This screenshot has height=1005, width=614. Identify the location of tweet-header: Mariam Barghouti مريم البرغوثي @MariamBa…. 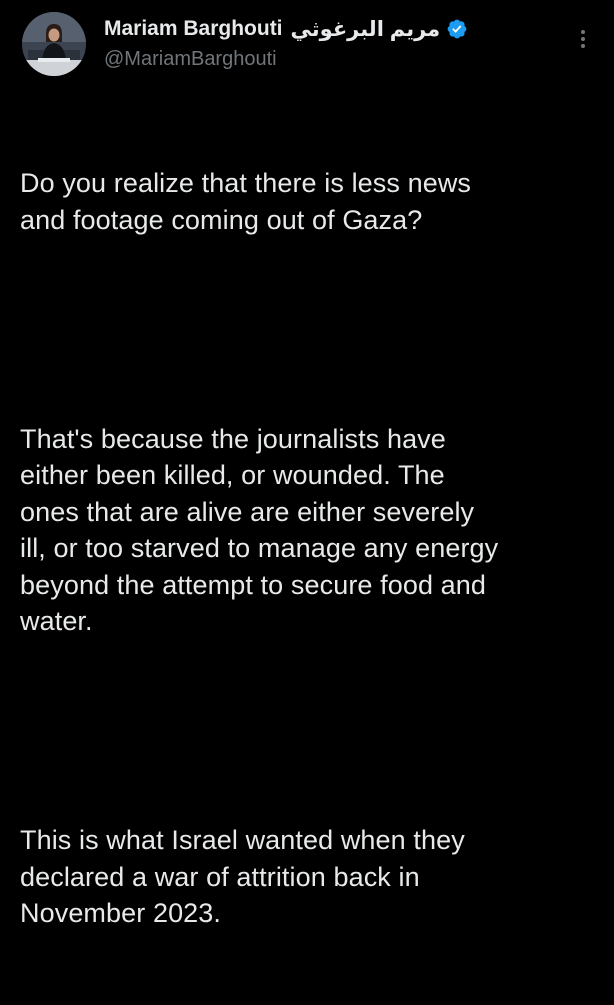
(329, 43).